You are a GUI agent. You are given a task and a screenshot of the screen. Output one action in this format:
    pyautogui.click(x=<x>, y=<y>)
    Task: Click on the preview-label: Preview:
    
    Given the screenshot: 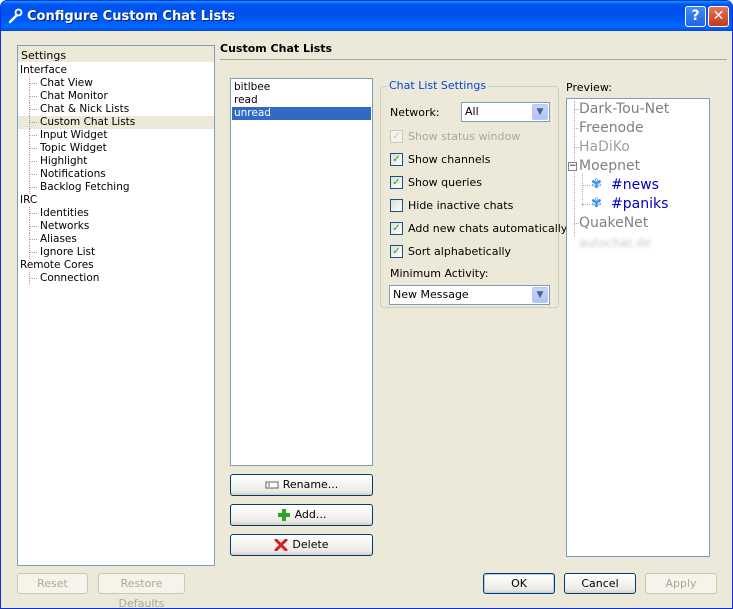 What is the action you would take?
    pyautogui.click(x=589, y=87)
    